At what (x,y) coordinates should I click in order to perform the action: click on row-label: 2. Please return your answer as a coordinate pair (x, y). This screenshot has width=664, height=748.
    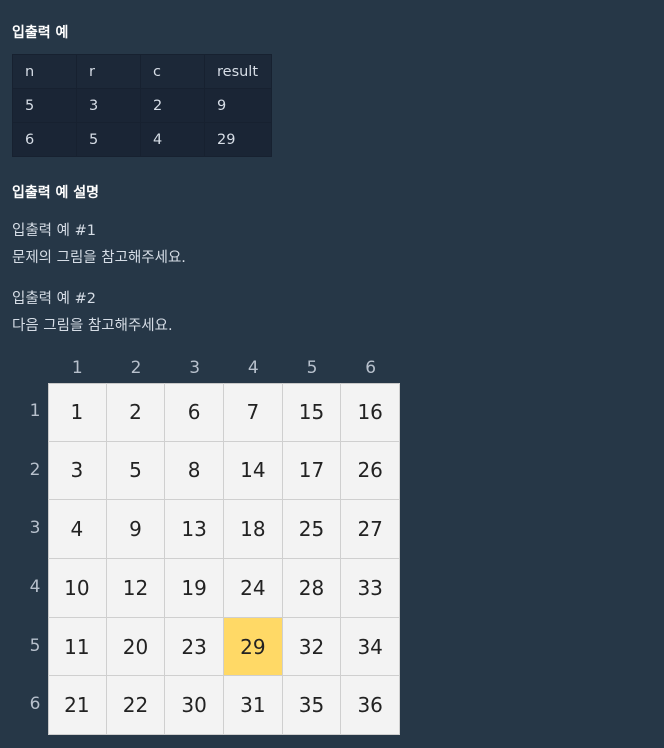
    Looking at the image, I should click on (35, 469).